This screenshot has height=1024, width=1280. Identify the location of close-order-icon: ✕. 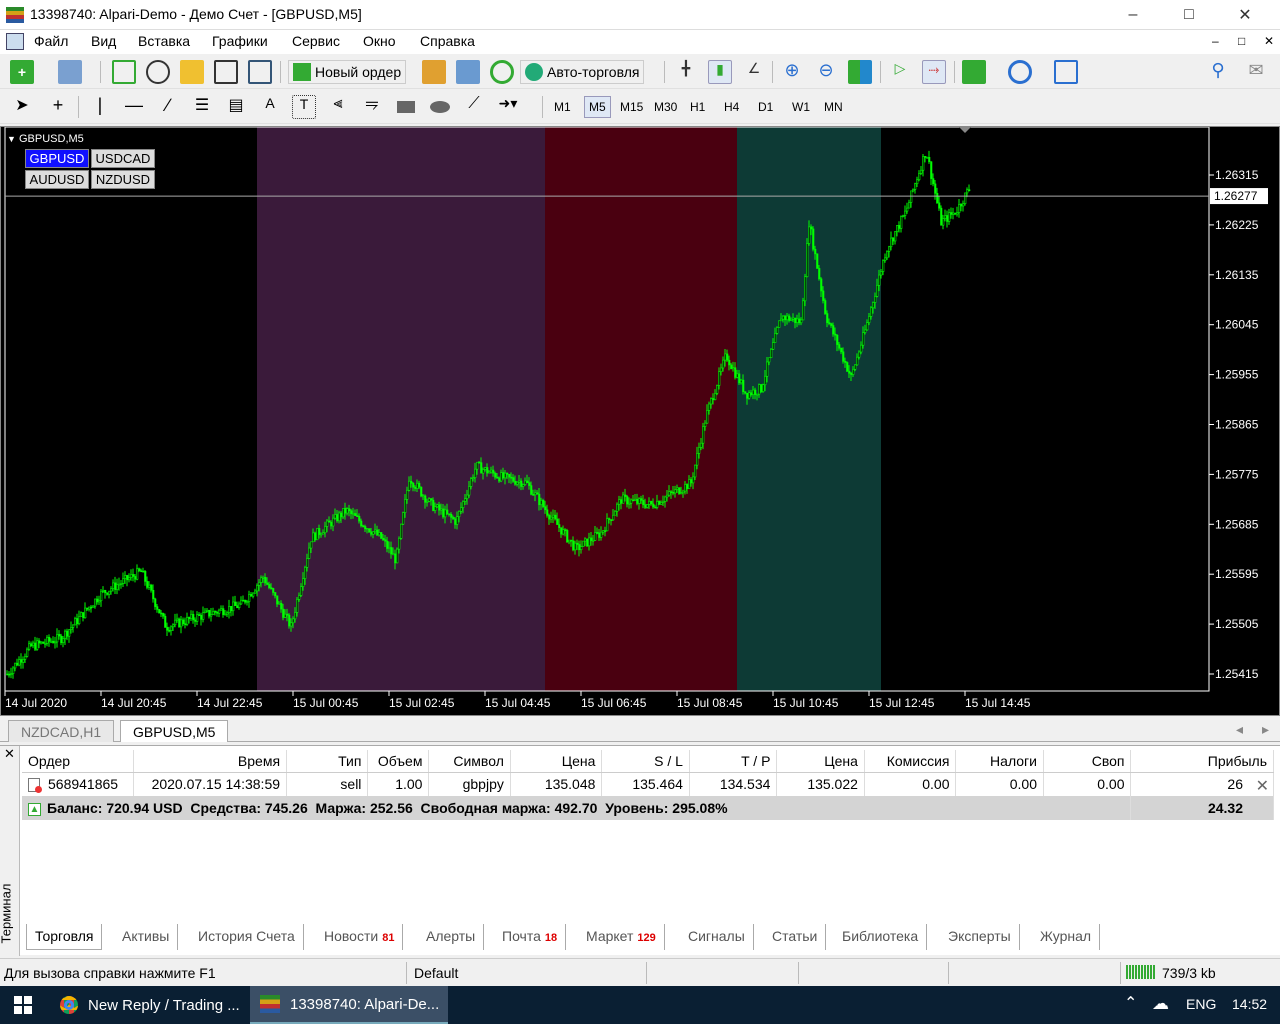
(1262, 786).